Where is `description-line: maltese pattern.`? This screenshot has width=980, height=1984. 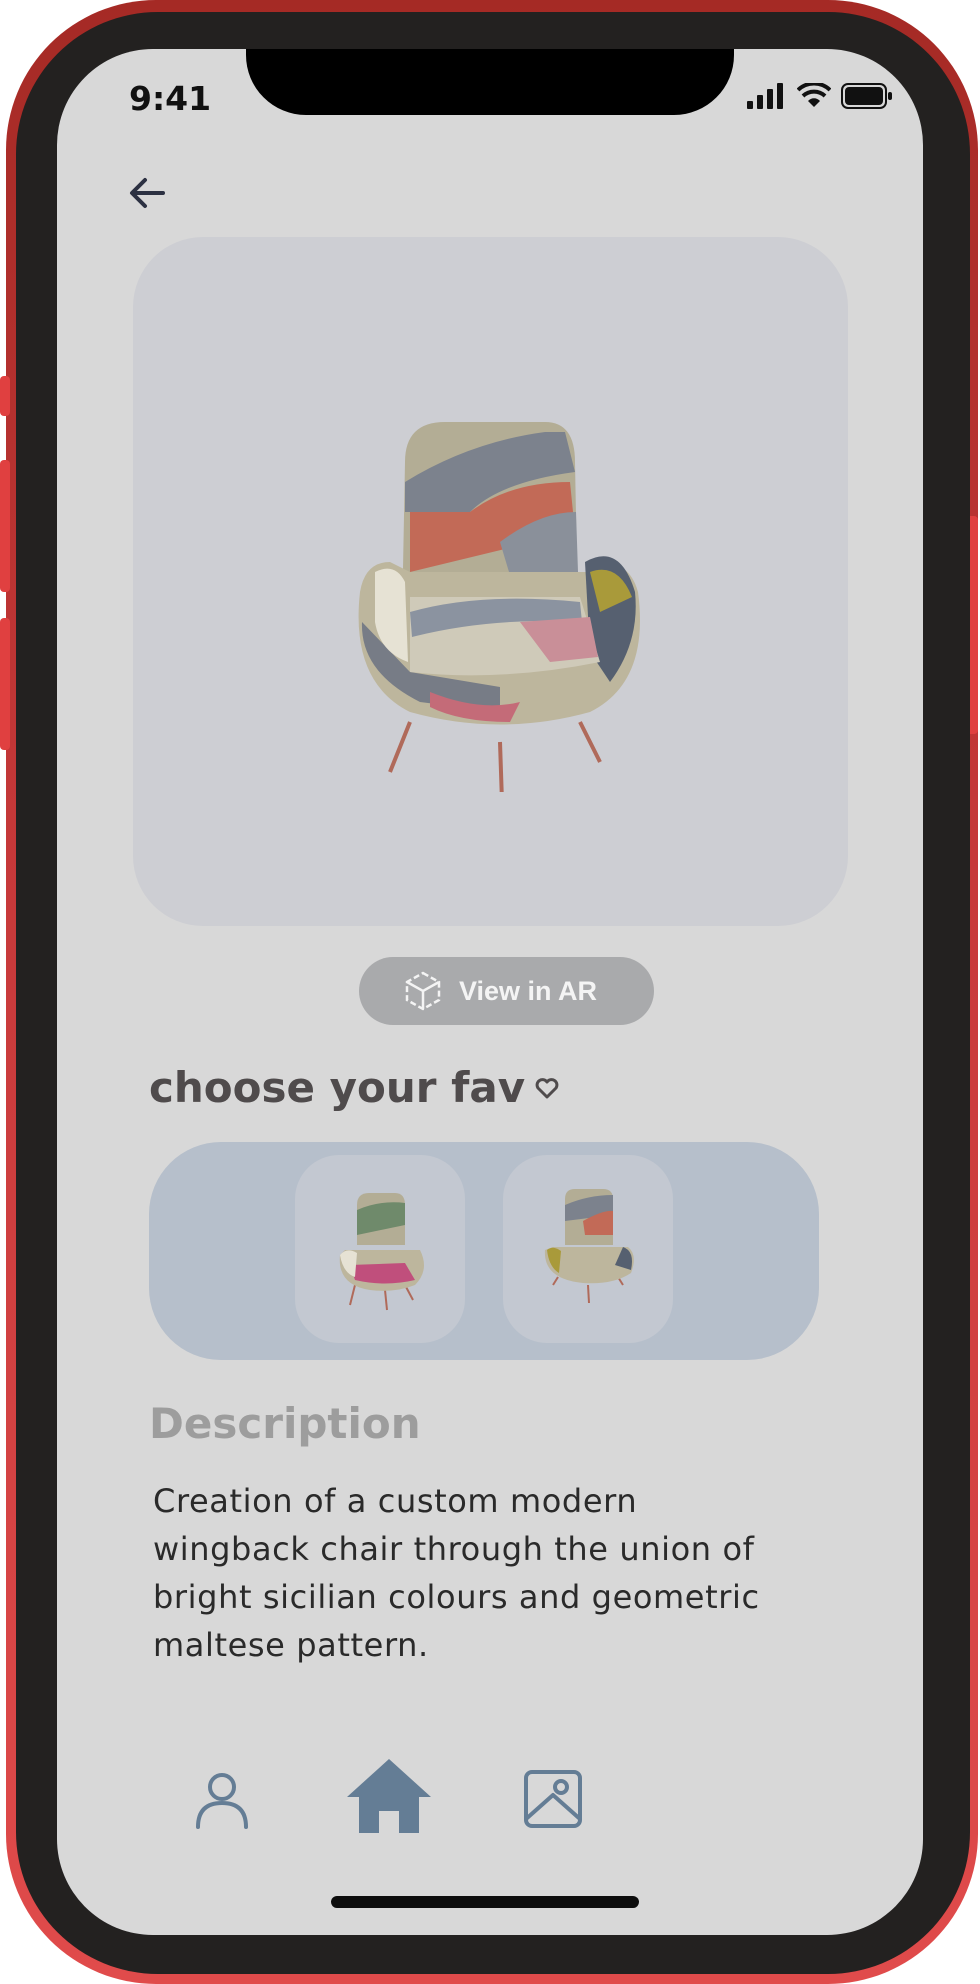 description-line: maltese pattern. is located at coordinates (291, 1645).